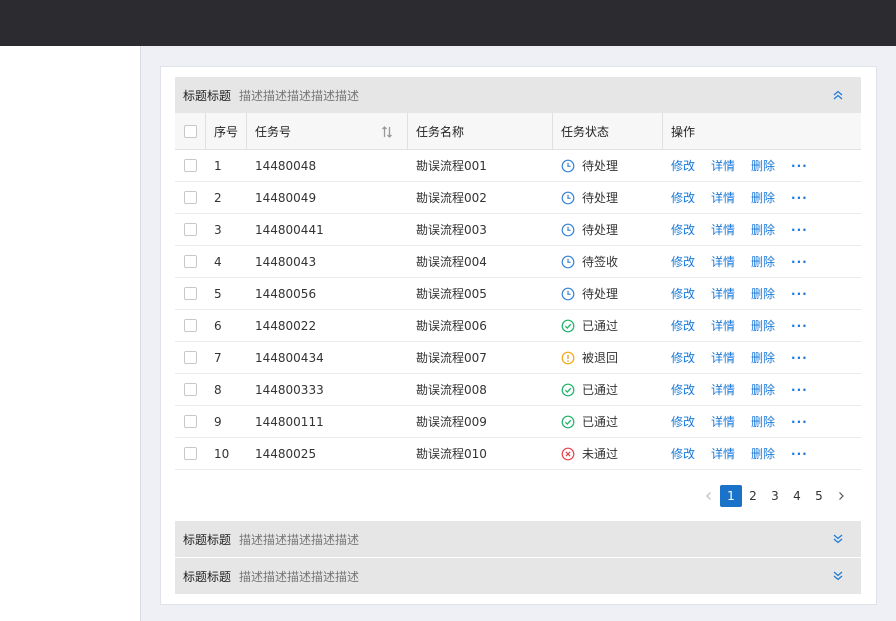 This screenshot has width=896, height=621. I want to click on collapse-panel-2-header: 标题标题 描述描述描述描述描述, so click(518, 539).